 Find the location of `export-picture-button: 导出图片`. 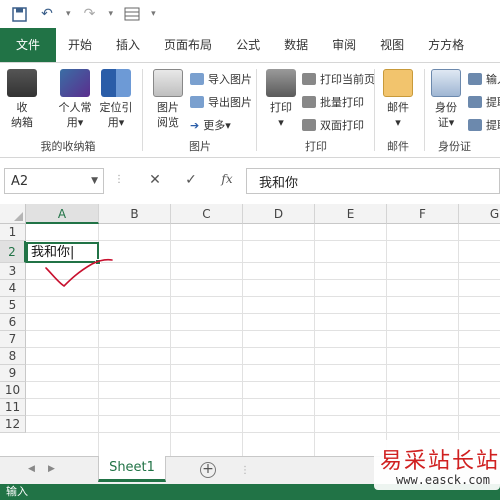

export-picture-button: 导出图片 is located at coordinates (221, 102).